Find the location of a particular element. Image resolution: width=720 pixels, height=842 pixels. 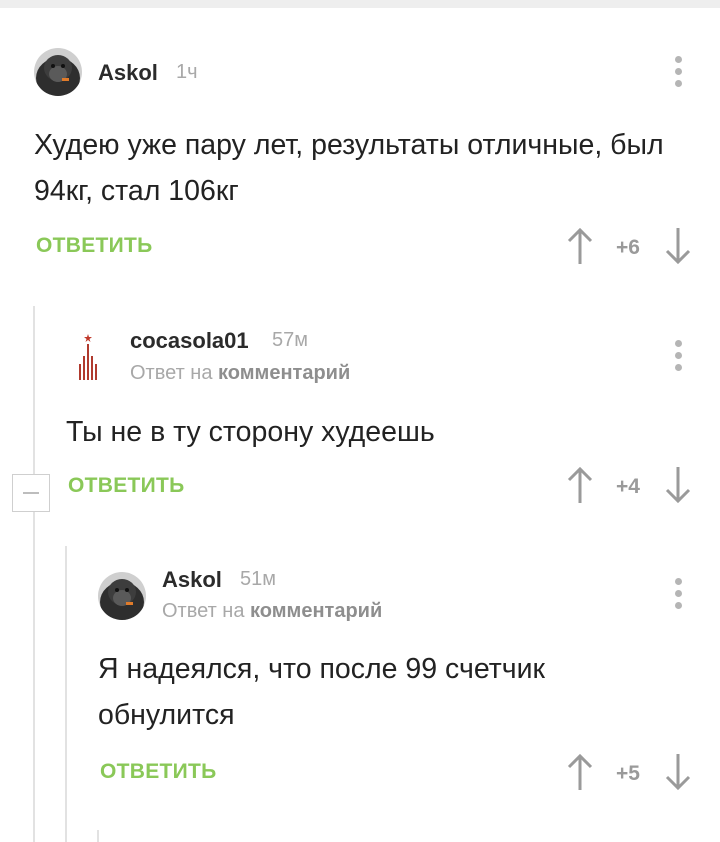

tower-logo-avatar-icon is located at coordinates (88, 357).